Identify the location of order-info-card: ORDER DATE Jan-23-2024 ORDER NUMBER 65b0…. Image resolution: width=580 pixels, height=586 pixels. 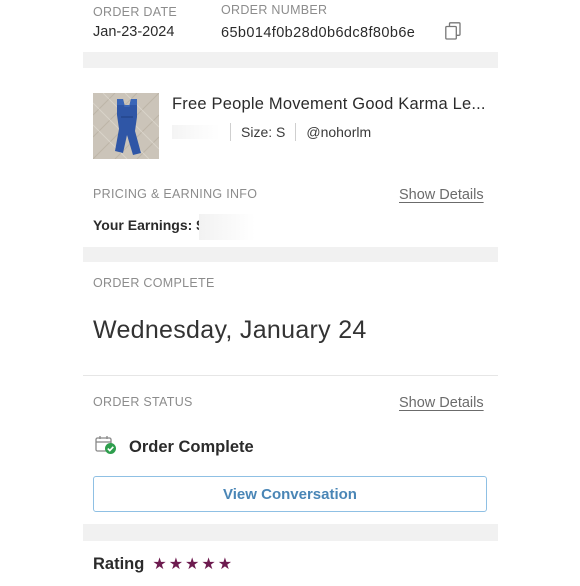
(290, 26).